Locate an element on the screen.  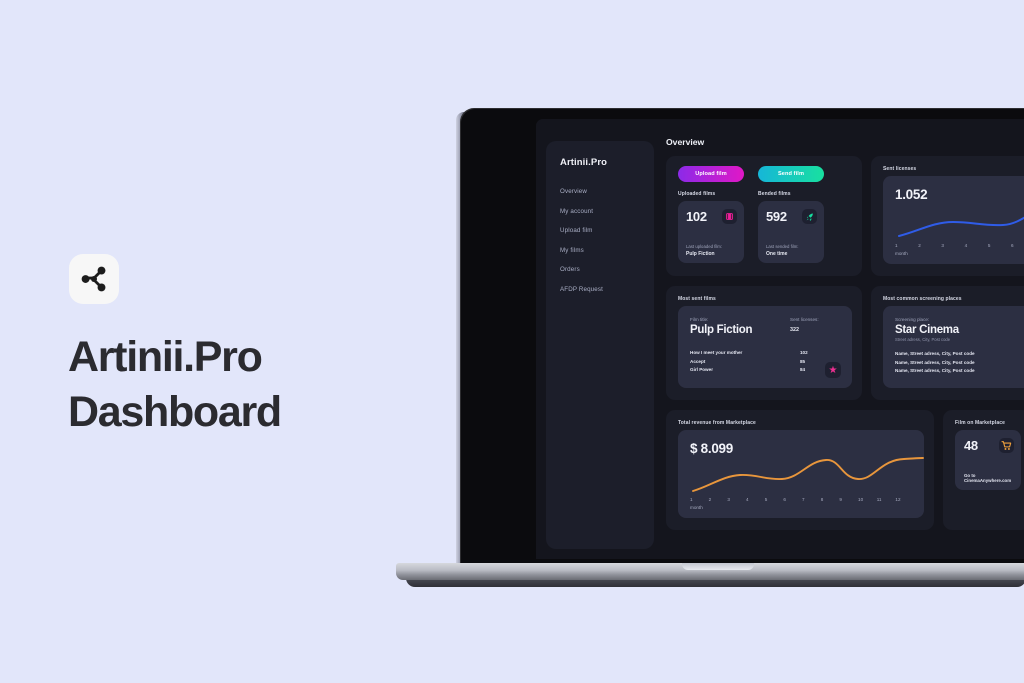
film-name: How I meet your mother is located at coordinates (716, 352).